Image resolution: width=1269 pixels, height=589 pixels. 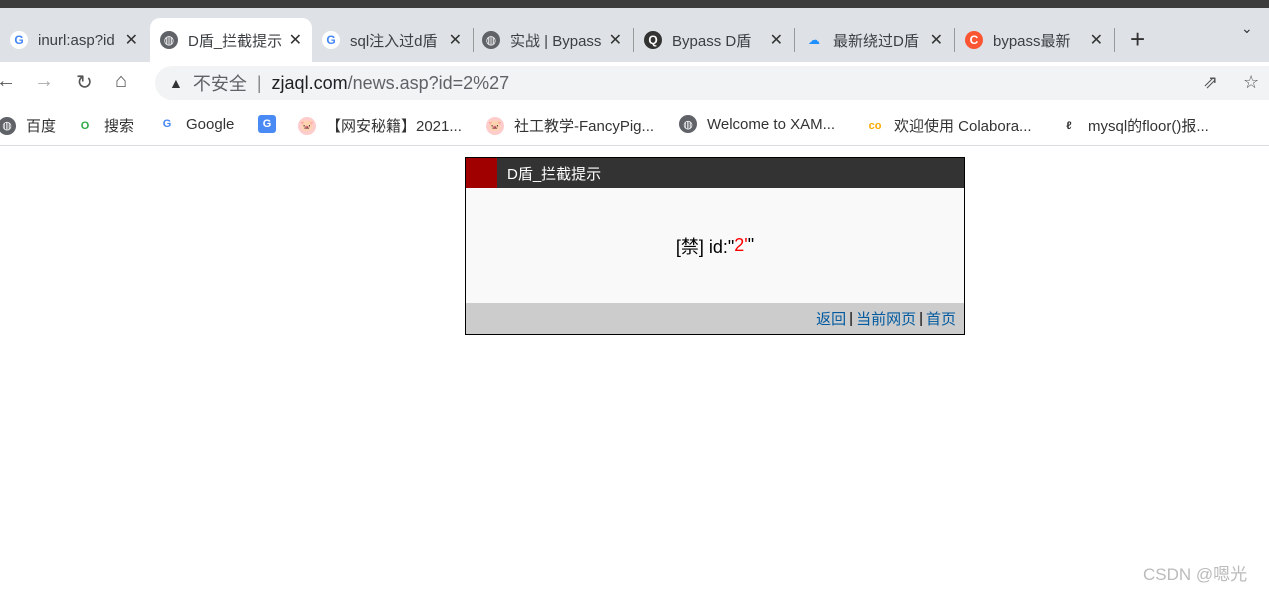 I want to click on search-logo-icon: O, so click(x=85, y=125).